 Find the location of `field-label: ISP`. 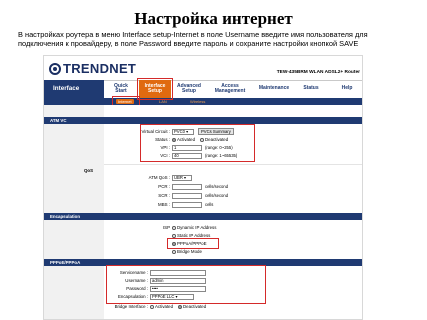

field-label: ISP is located at coordinates (166, 227).